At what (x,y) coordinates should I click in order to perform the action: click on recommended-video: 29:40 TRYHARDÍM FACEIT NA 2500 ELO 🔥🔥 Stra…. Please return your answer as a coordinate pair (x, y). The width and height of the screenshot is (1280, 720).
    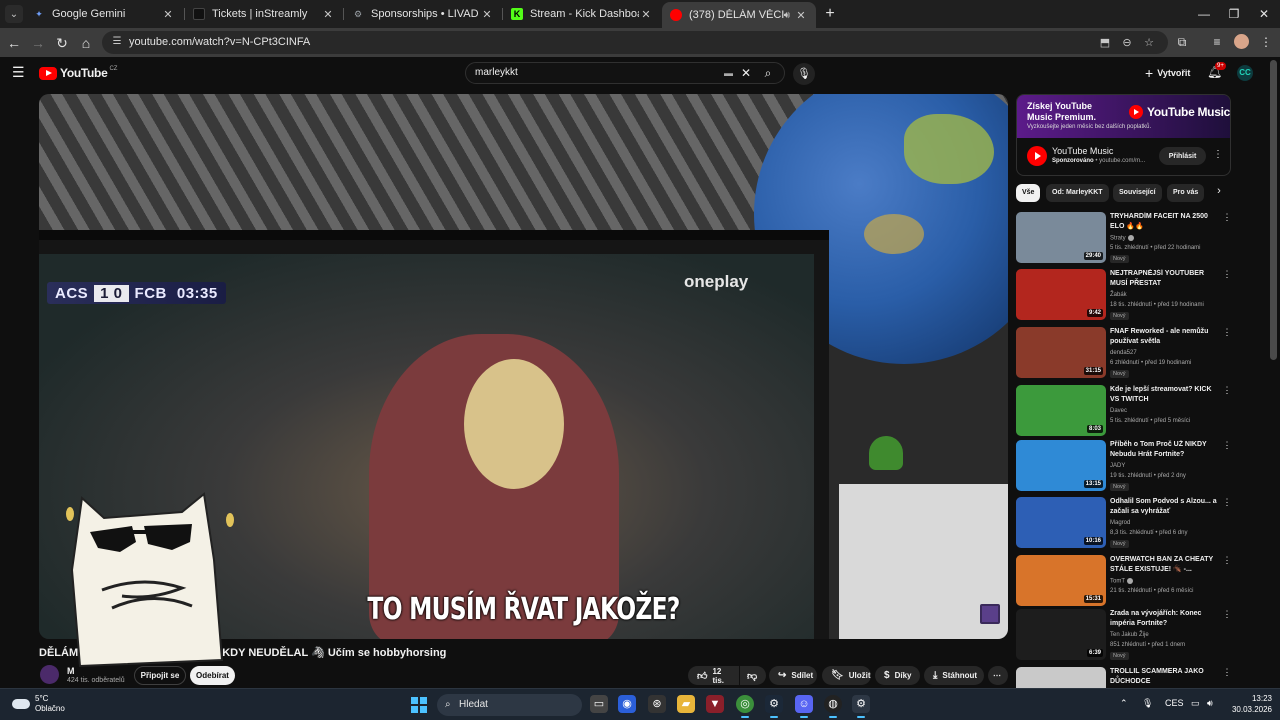
    Looking at the image, I should click on (1126, 238).